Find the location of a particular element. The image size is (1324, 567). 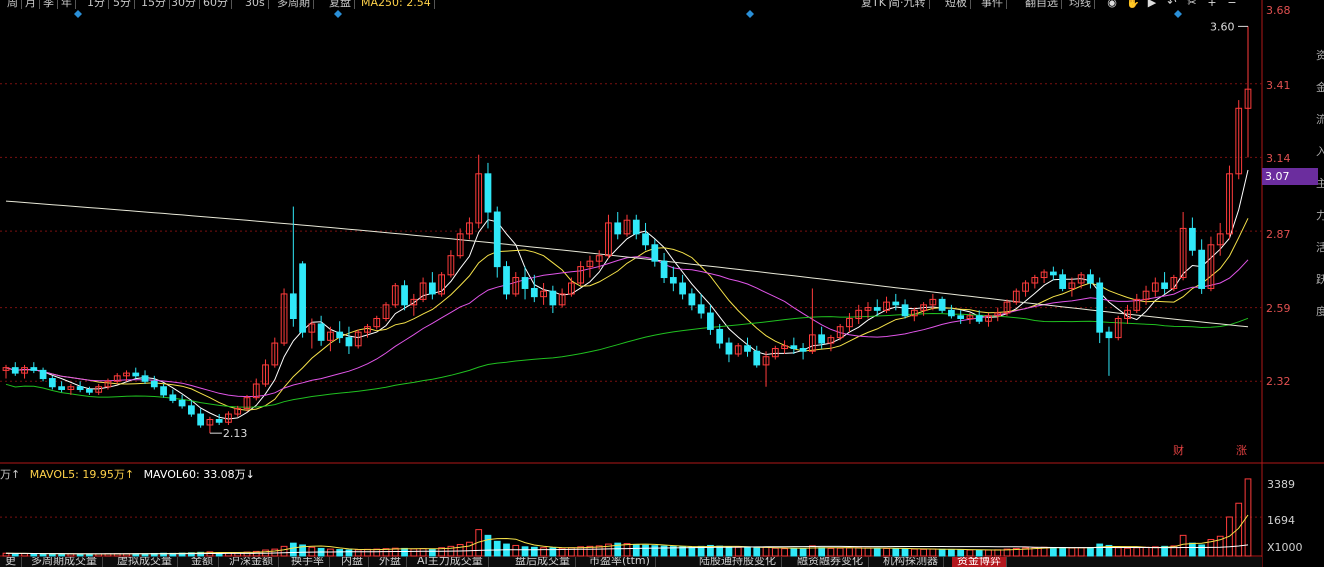

period-tab: 季 is located at coordinates (49, 4).